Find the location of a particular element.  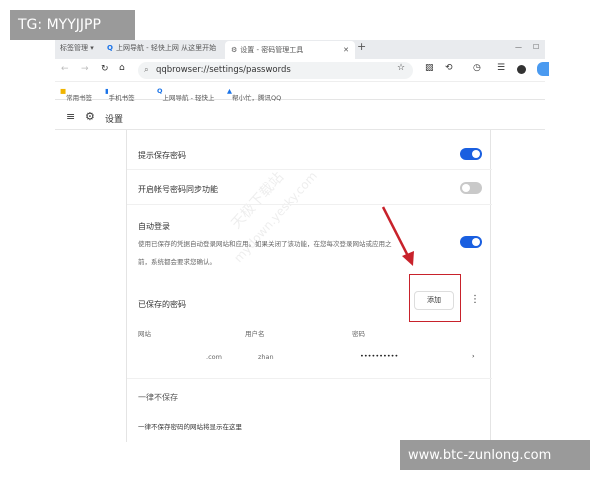

tg-overlay-label: TG: MYYJJPP is located at coordinates (72, 25).